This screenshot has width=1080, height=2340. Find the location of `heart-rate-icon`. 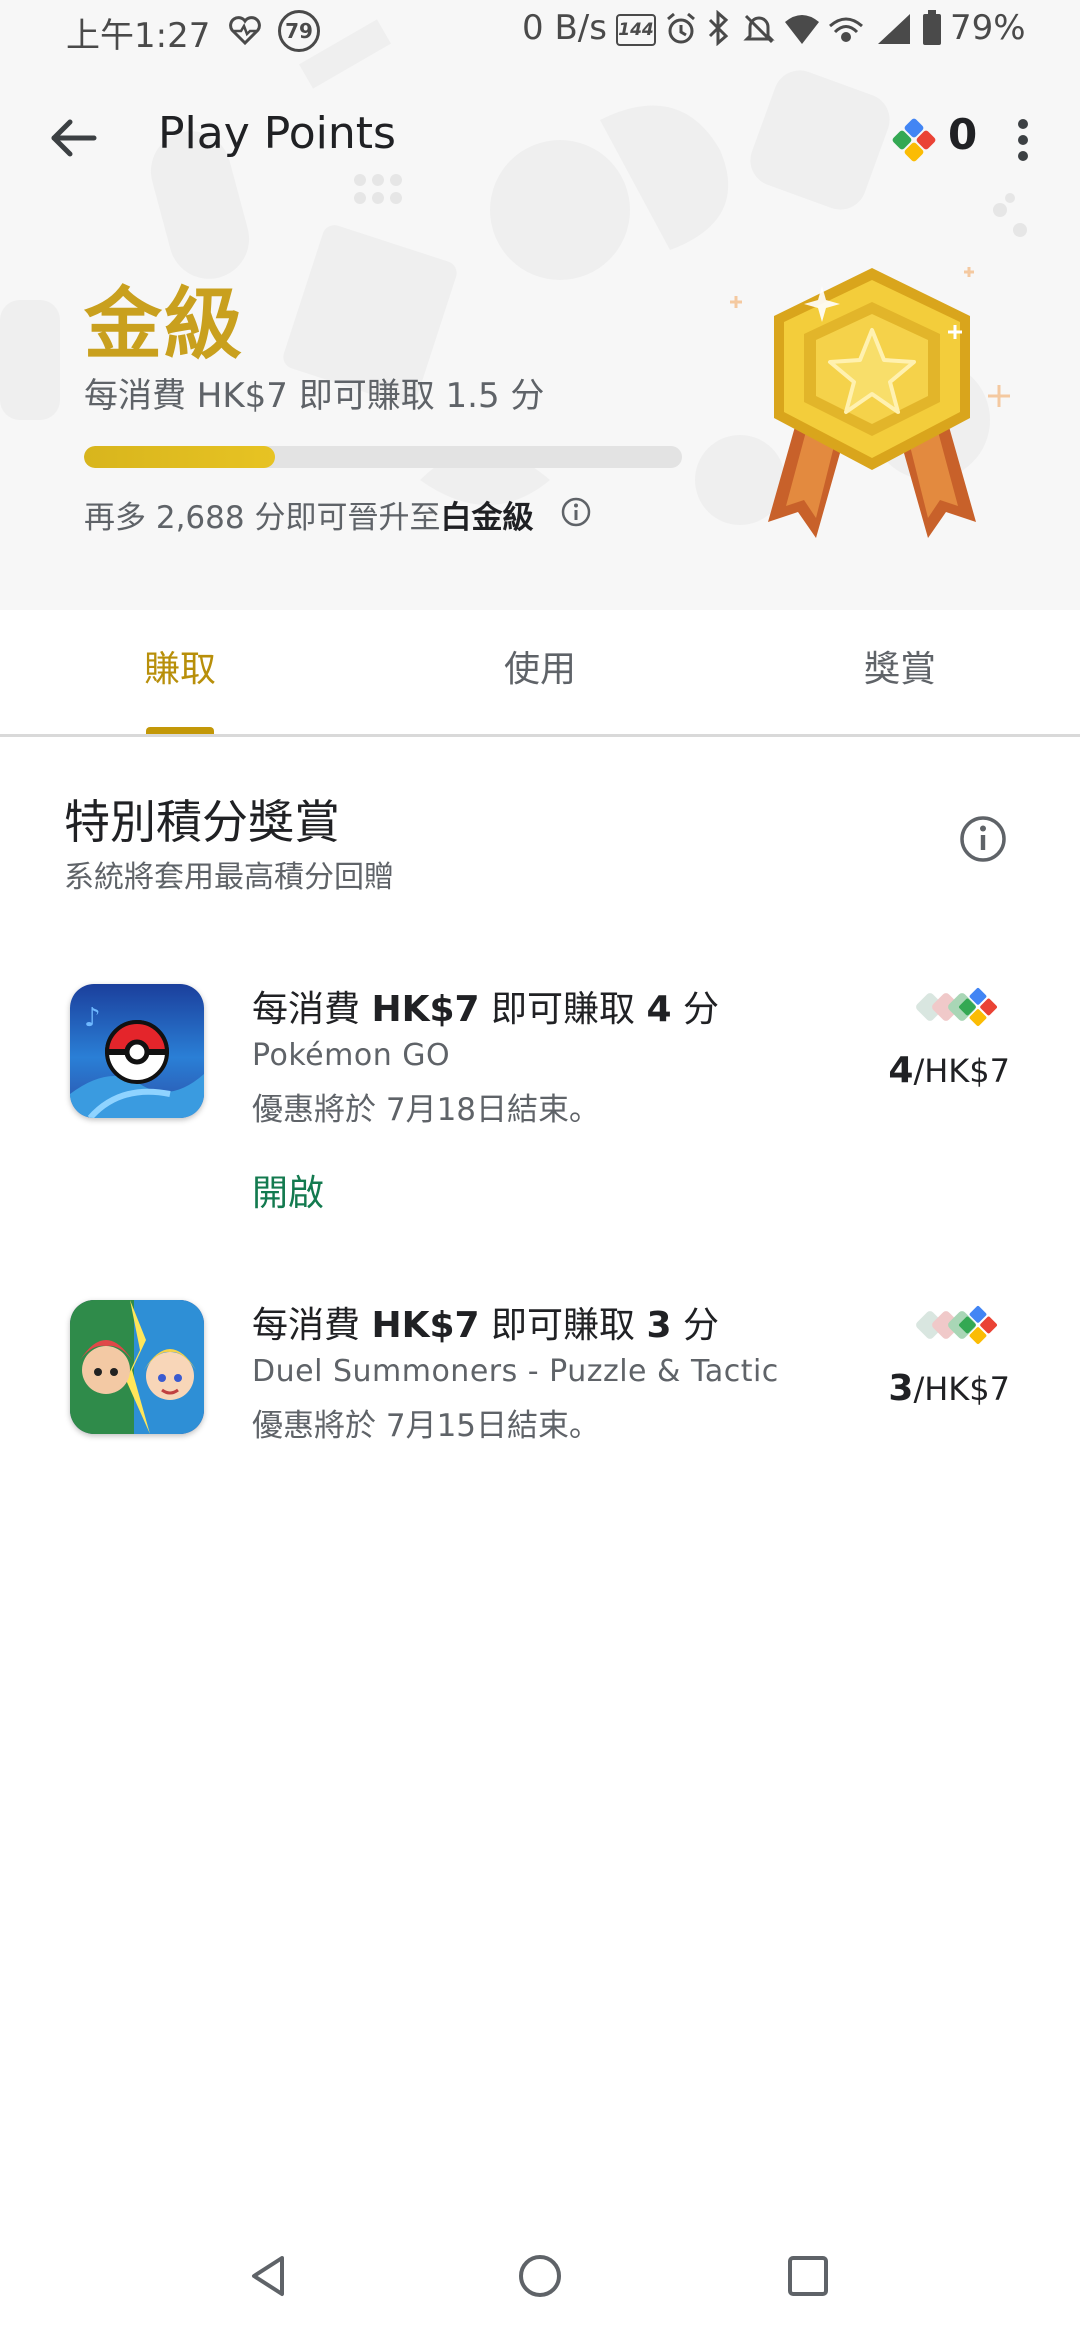

heart-rate-icon is located at coordinates (245, 31).